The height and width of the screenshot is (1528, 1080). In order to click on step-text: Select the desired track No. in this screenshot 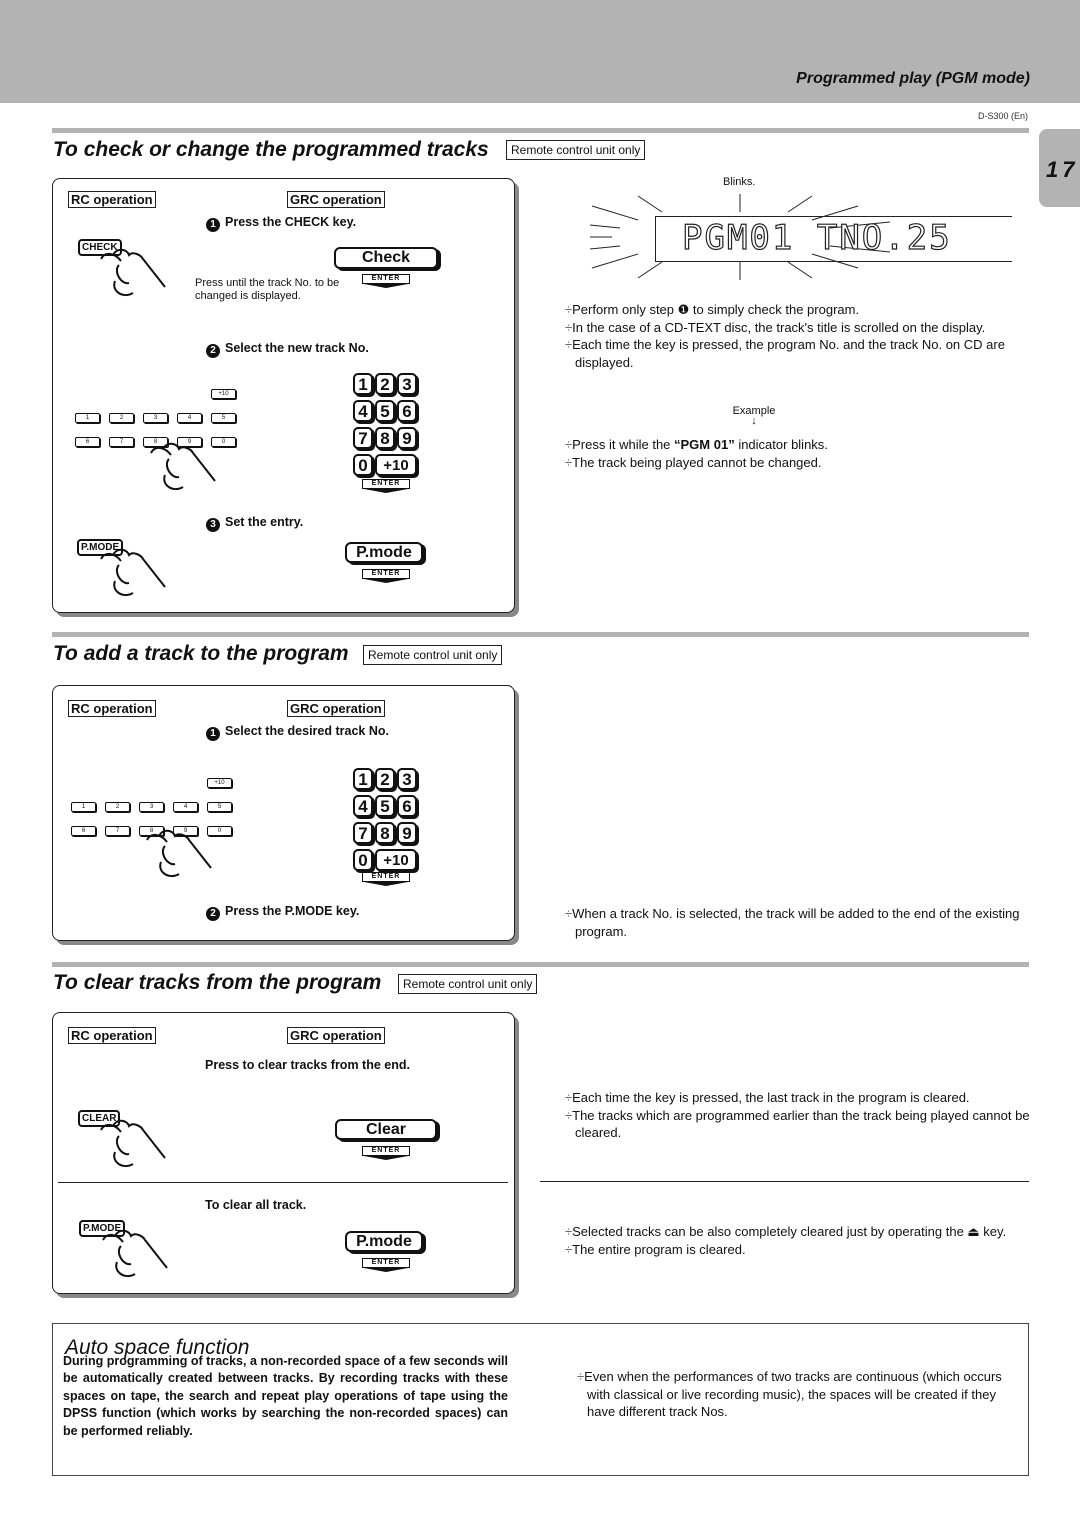, I will do `click(307, 731)`.